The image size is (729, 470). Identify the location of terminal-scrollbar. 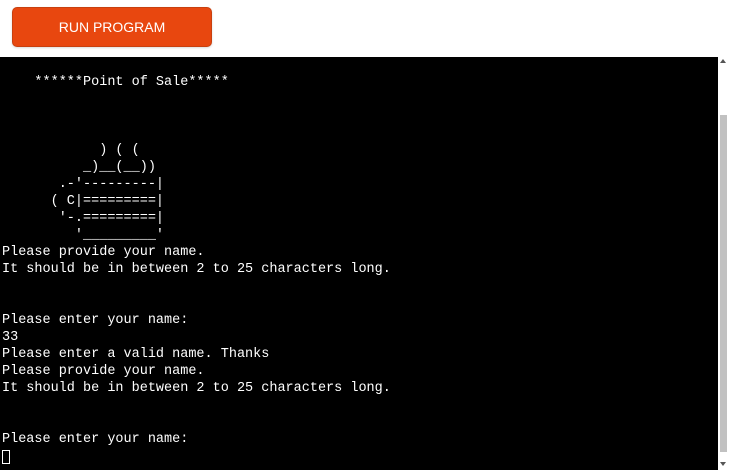
(723, 263).